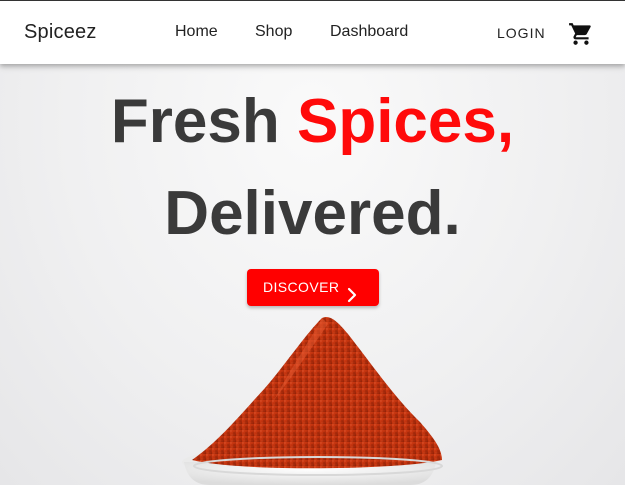 The height and width of the screenshot is (485, 625). I want to click on discover-button: DISCOVER, so click(313, 287).